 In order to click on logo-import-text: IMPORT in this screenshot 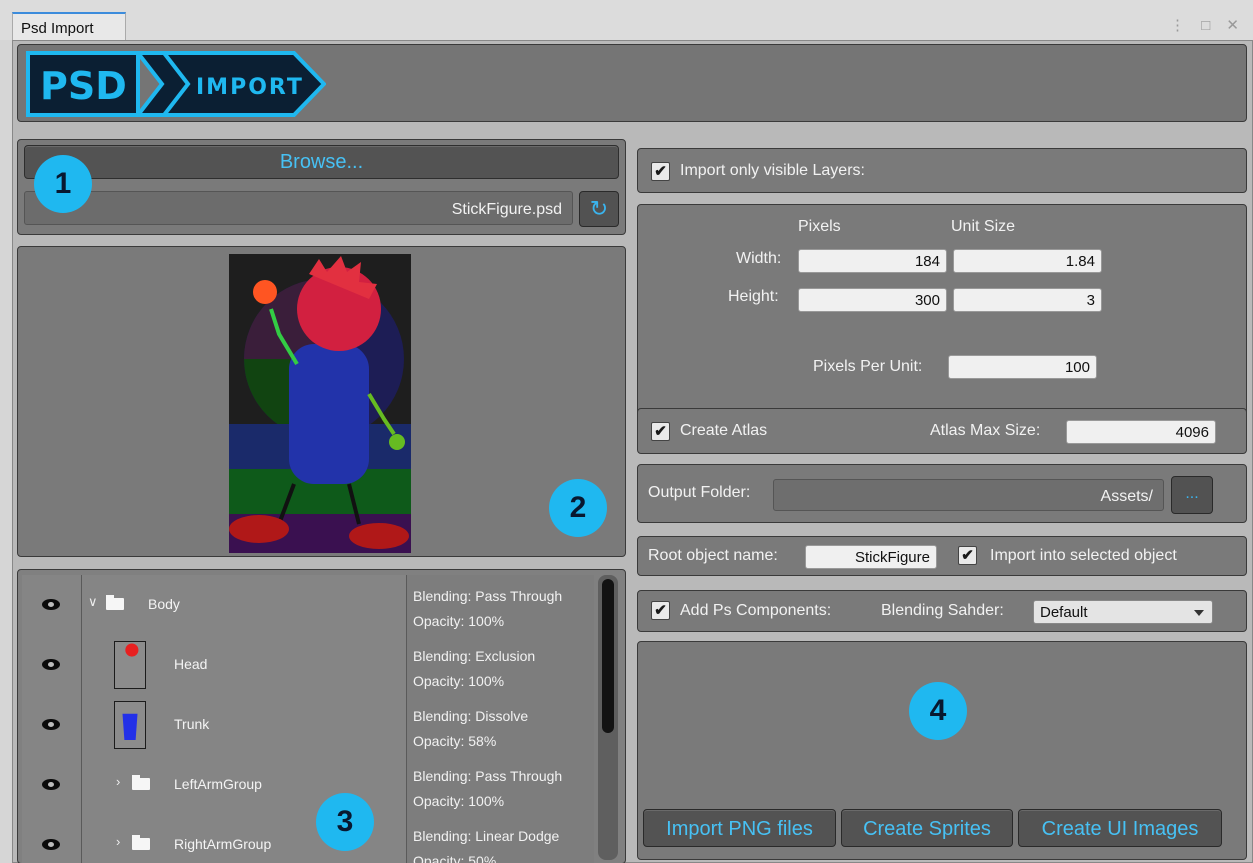, I will do `click(250, 87)`.